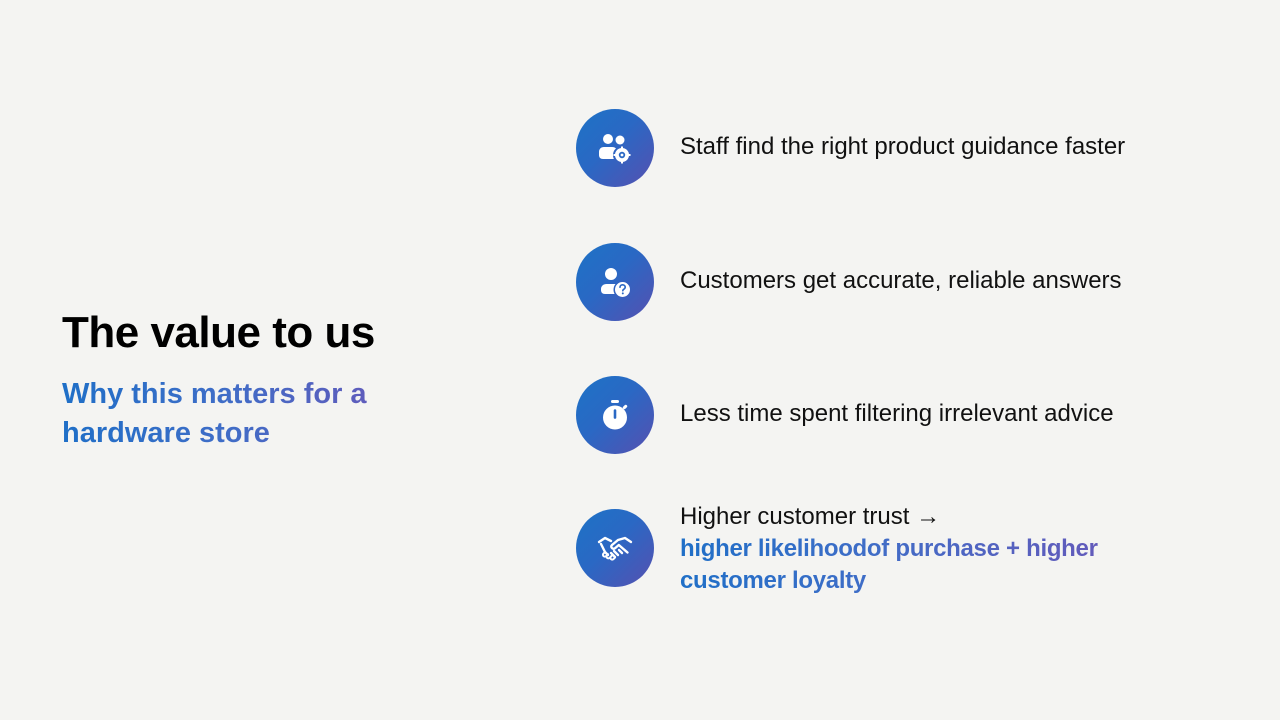 This screenshot has height=720, width=1280. What do you see at coordinates (615, 148) in the screenshot?
I see `team-gear-icon` at bounding box center [615, 148].